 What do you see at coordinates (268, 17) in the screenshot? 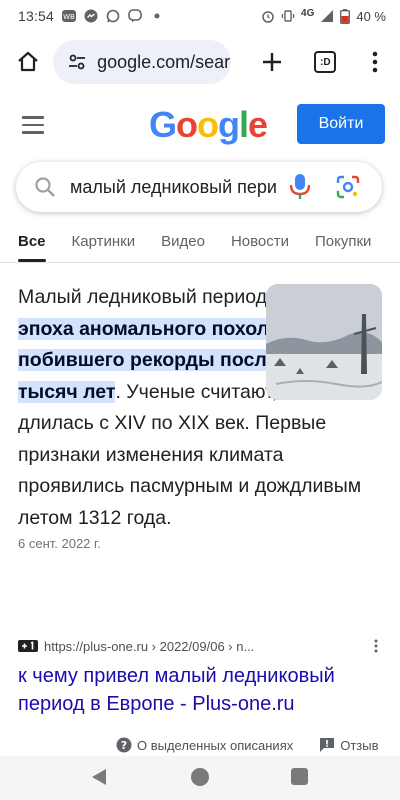
I see `alarm-icon` at bounding box center [268, 17].